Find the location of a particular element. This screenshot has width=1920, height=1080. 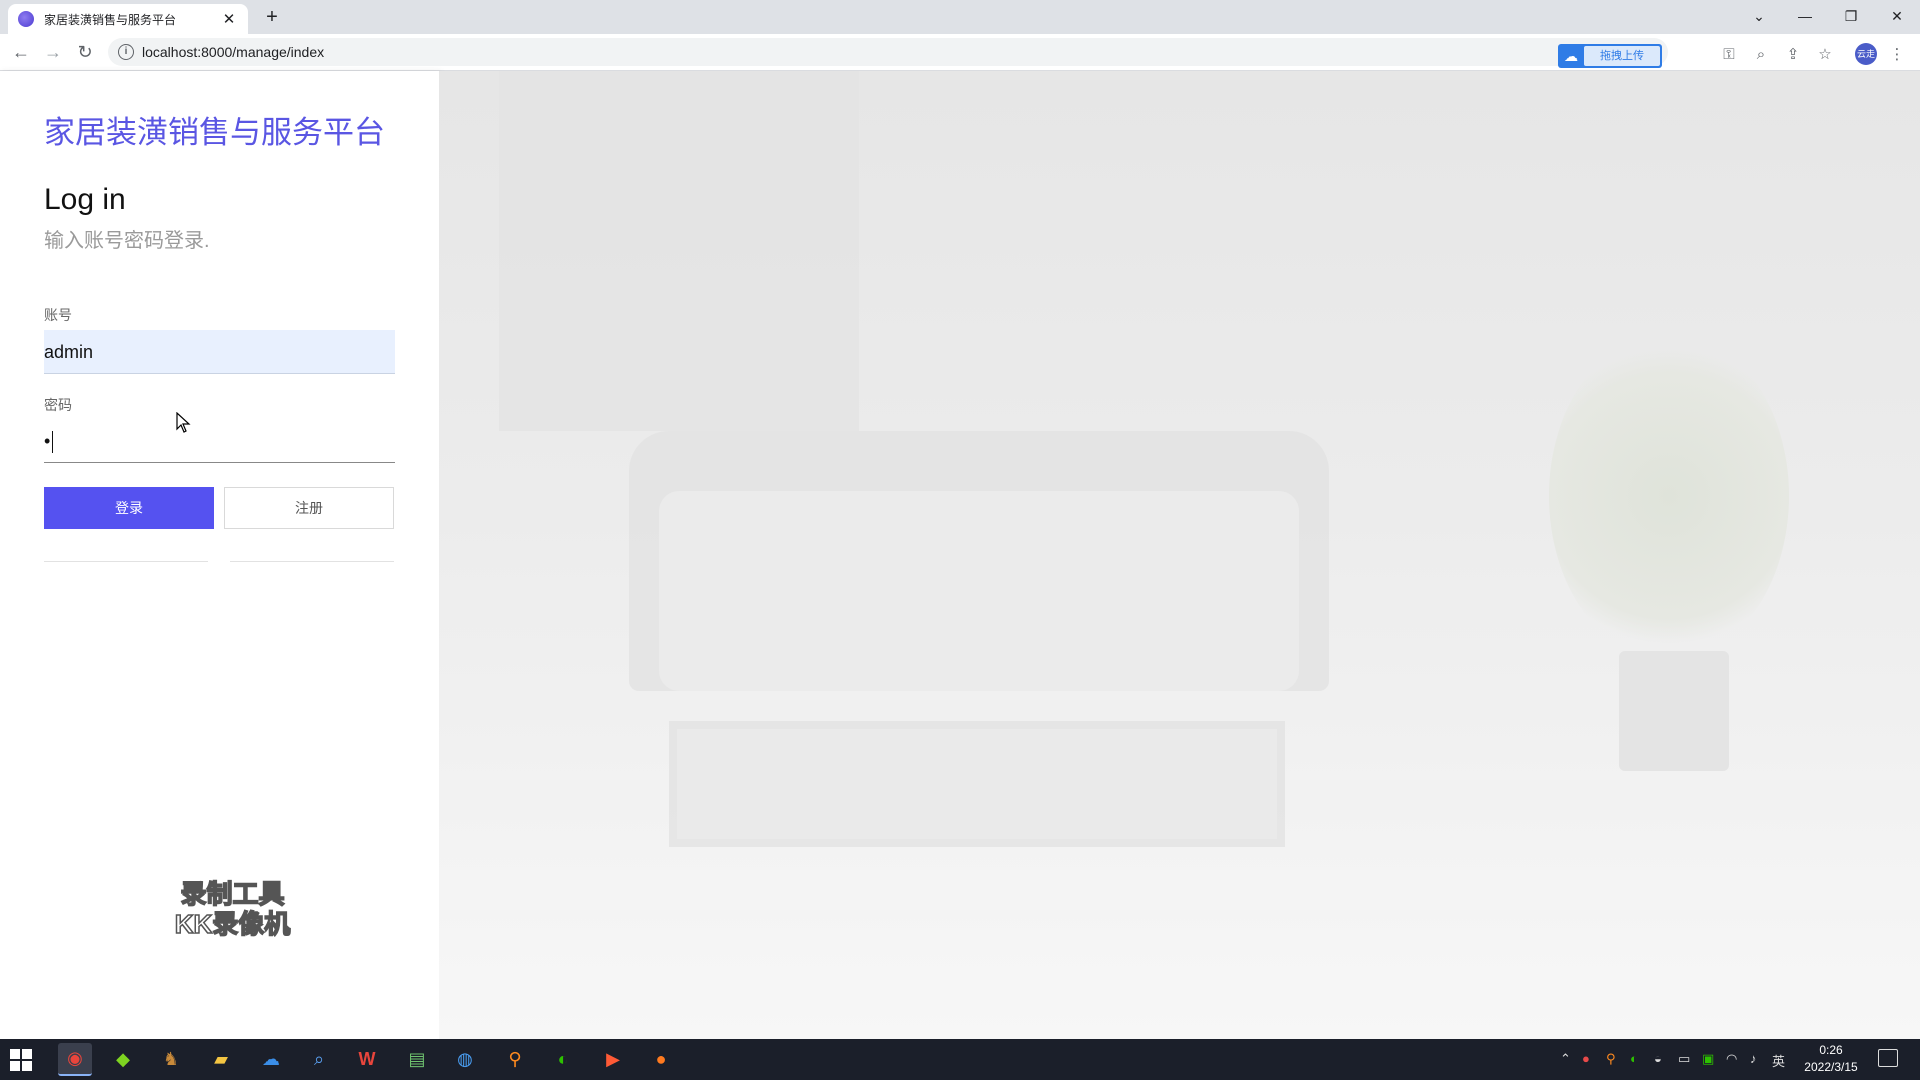

password-input: • is located at coordinates (219, 441).